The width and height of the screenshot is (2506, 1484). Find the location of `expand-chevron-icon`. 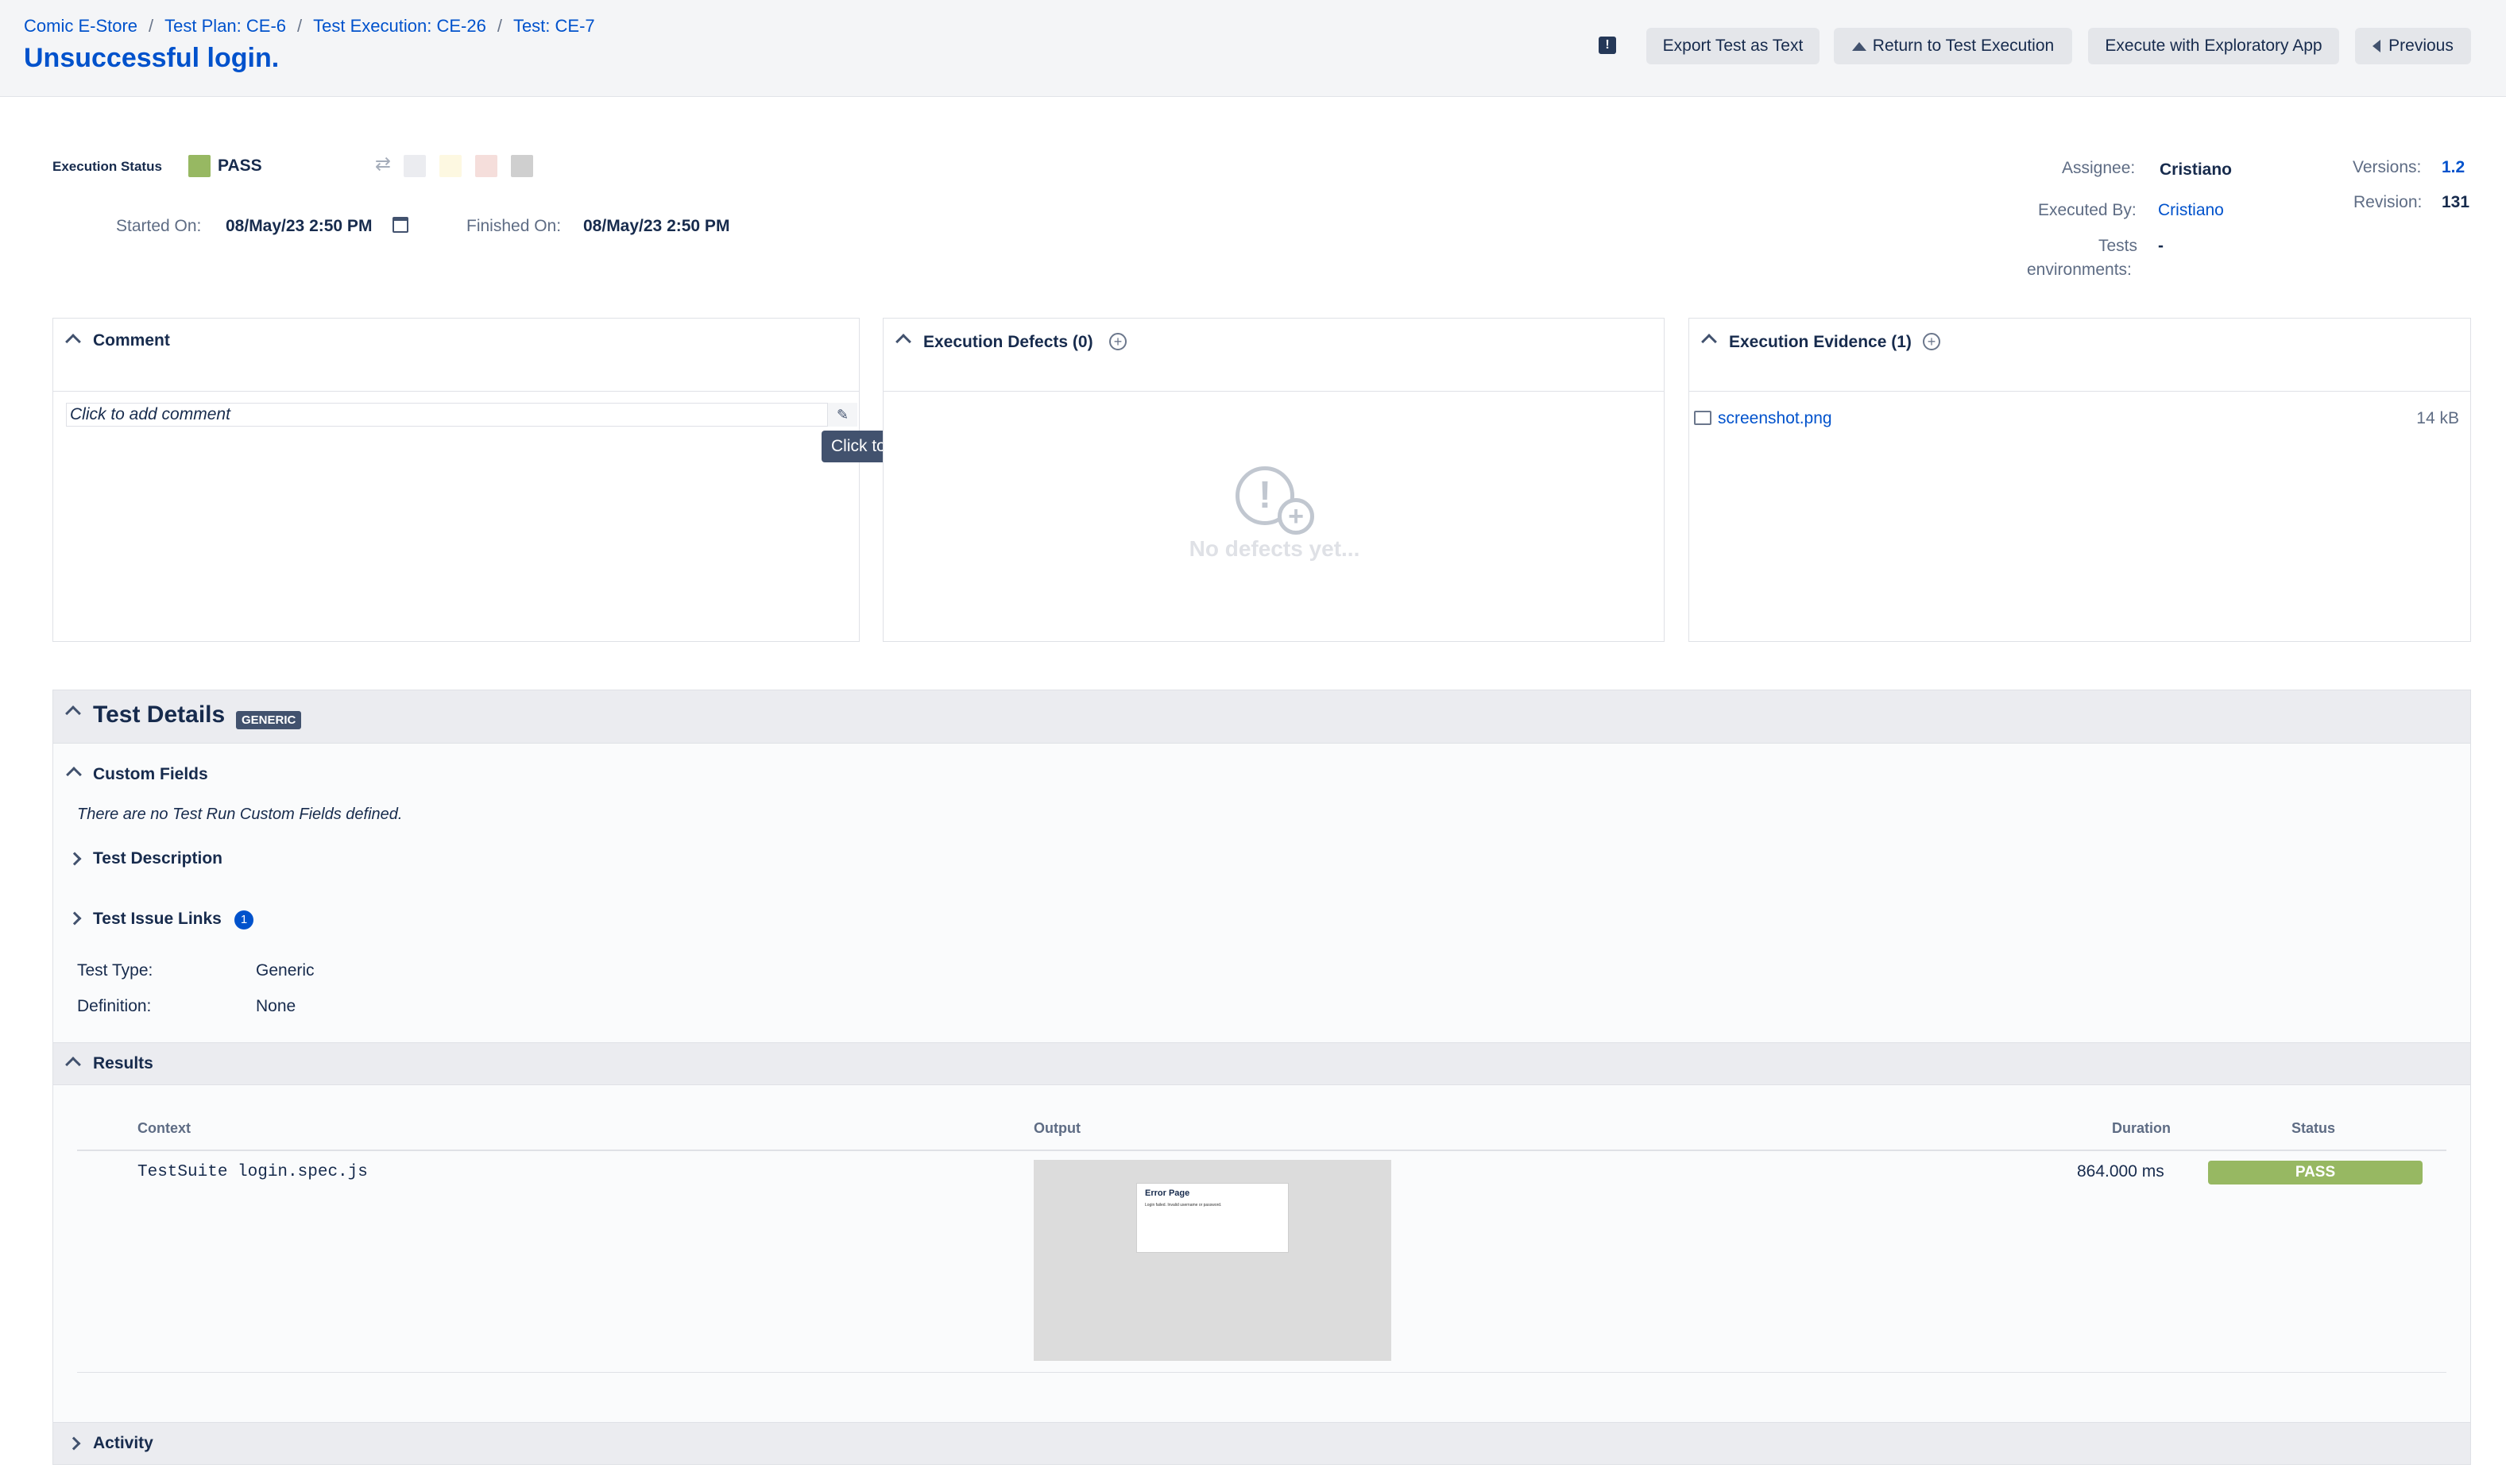

expand-chevron-icon is located at coordinates (74, 1443).